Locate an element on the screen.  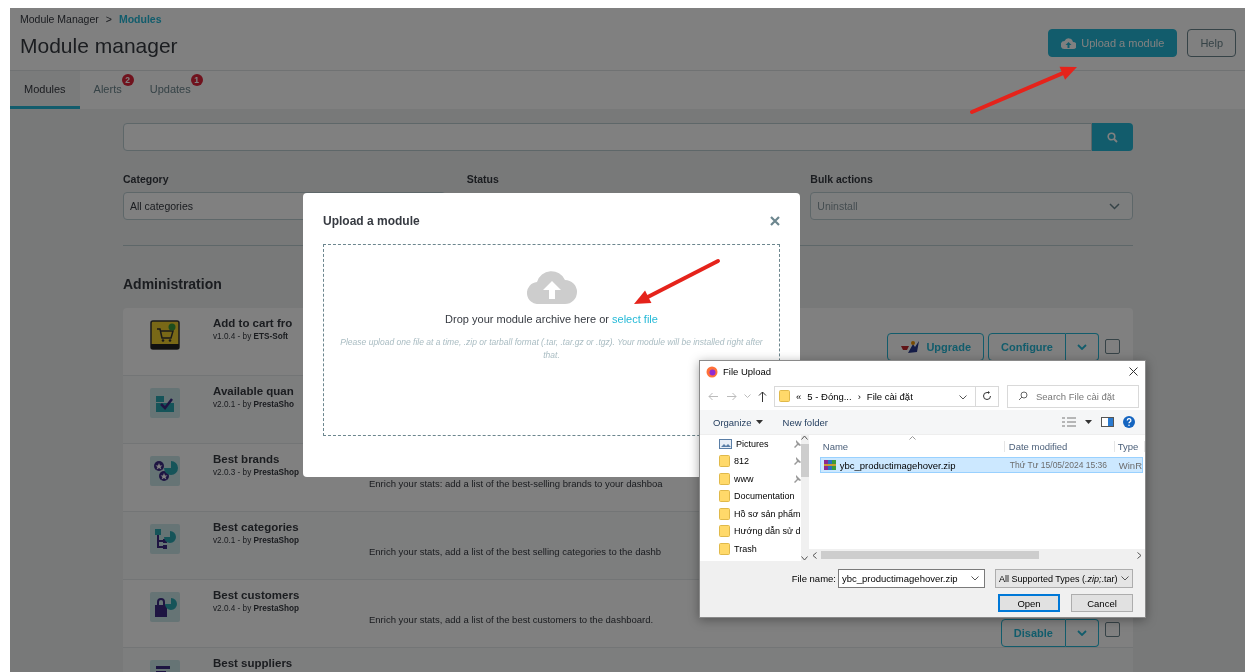
module-name: Best suppliers is located at coordinates (253, 663).